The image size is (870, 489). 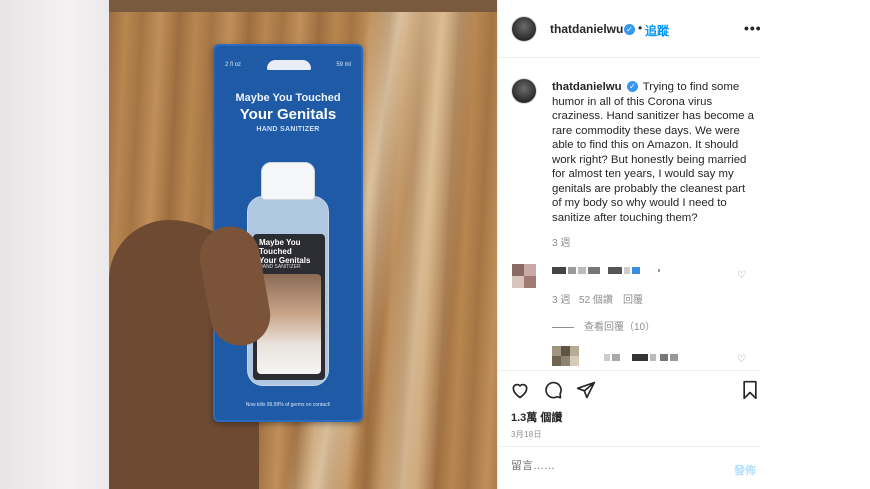 I want to click on size-ml: 59 ml, so click(x=343, y=65).